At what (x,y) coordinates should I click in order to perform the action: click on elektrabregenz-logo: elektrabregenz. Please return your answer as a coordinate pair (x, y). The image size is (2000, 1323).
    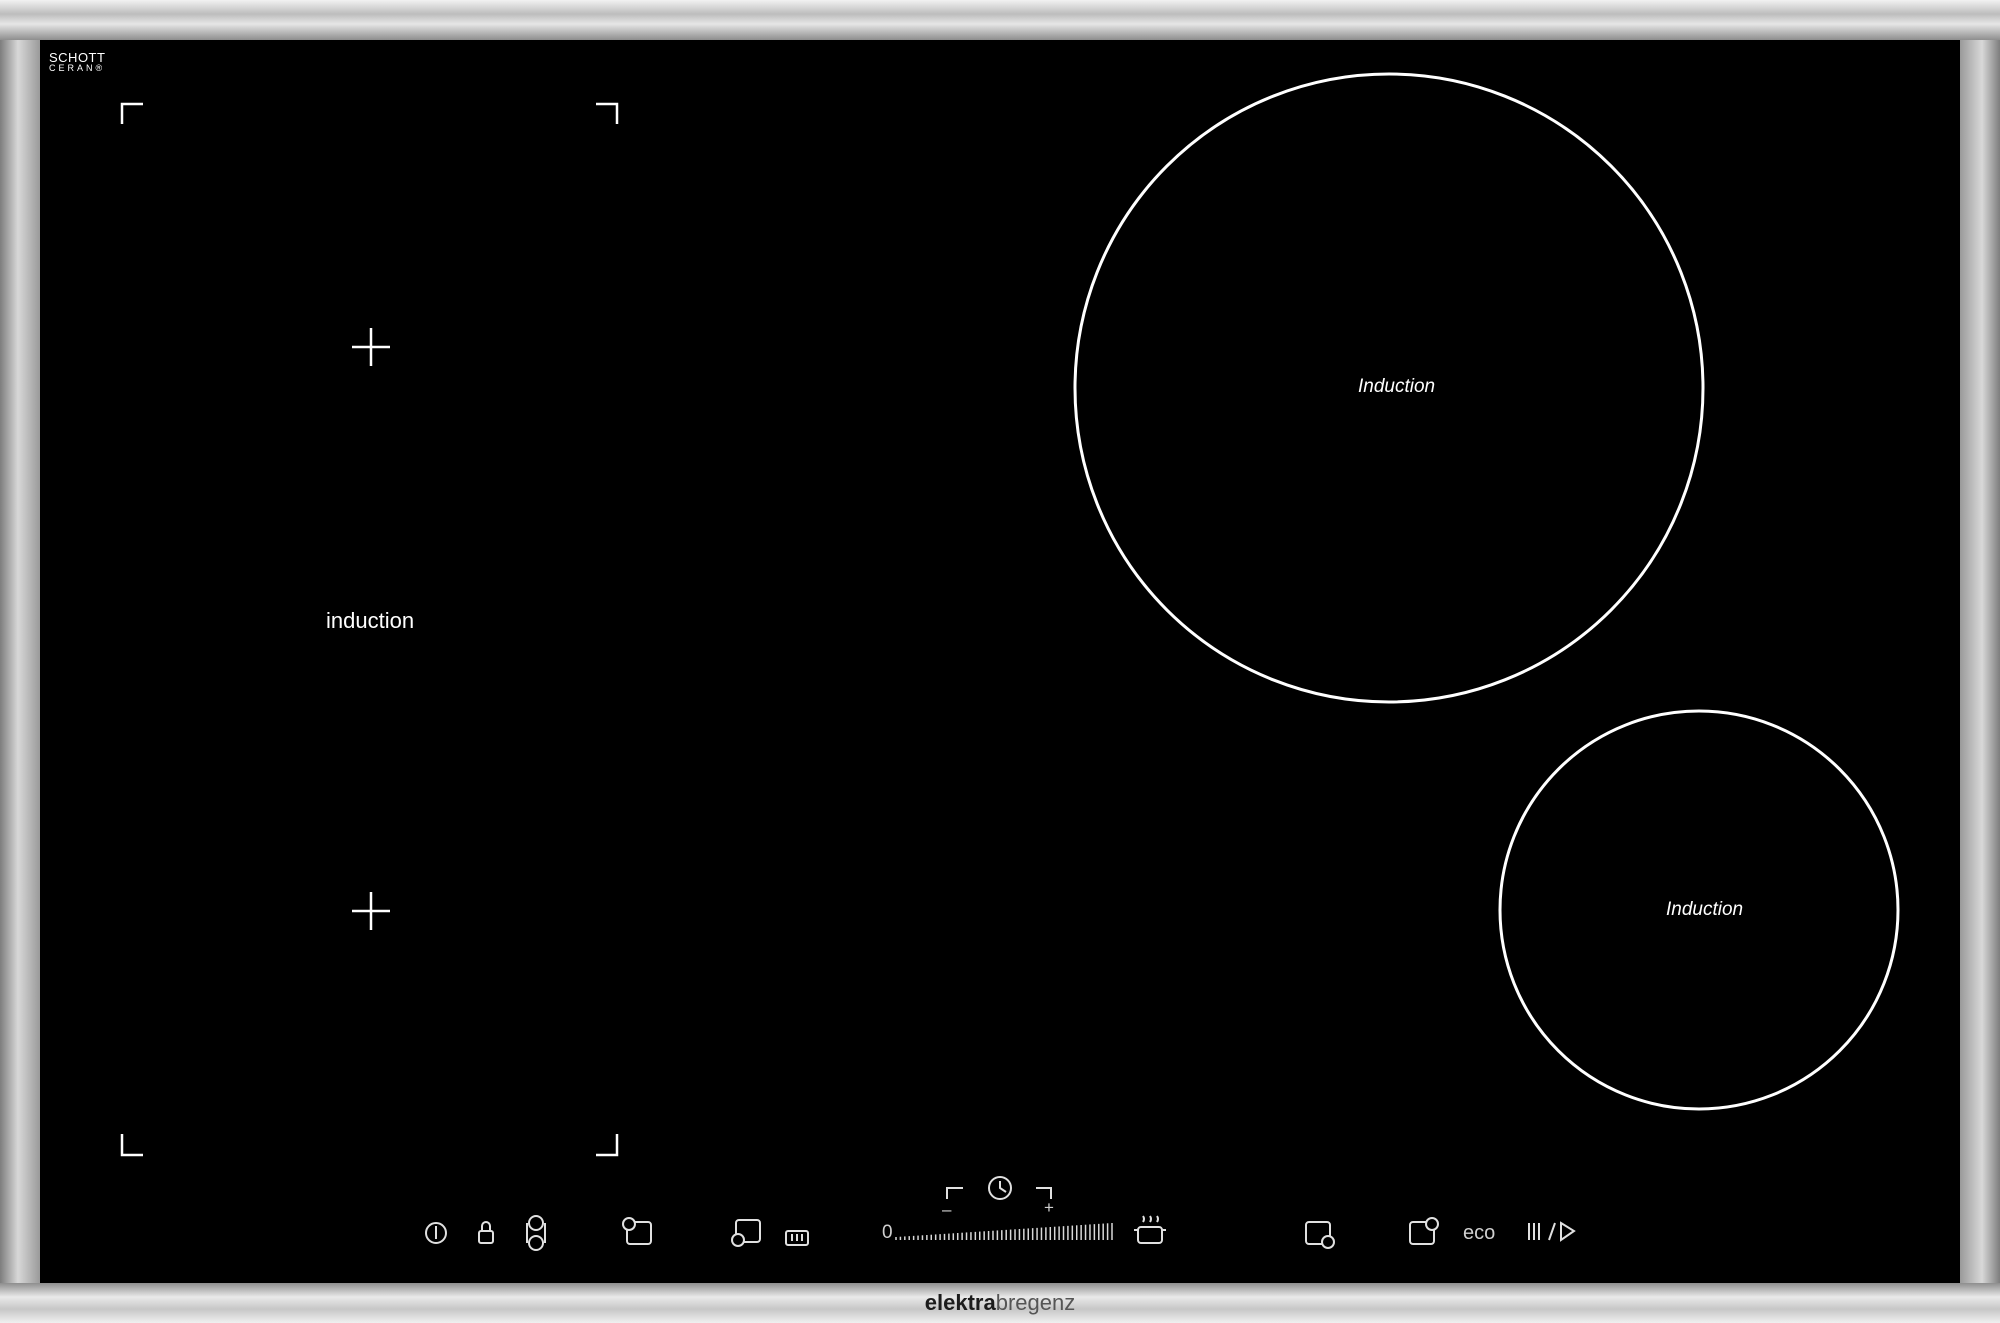
    Looking at the image, I should click on (1000, 1303).